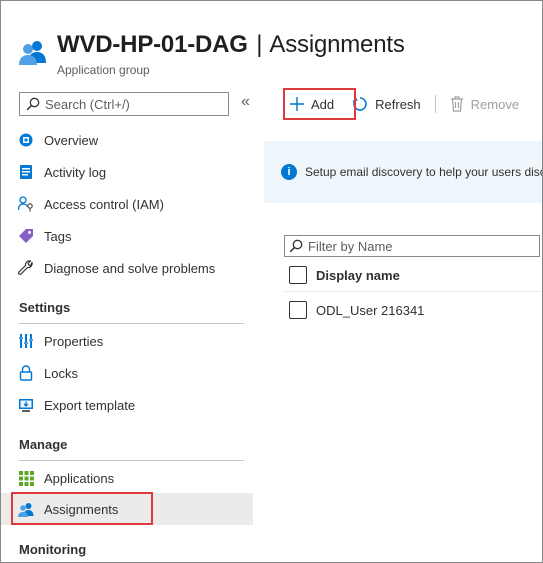  I want to click on sidebar-item-access-control: Access control (IAM), so click(137, 204).